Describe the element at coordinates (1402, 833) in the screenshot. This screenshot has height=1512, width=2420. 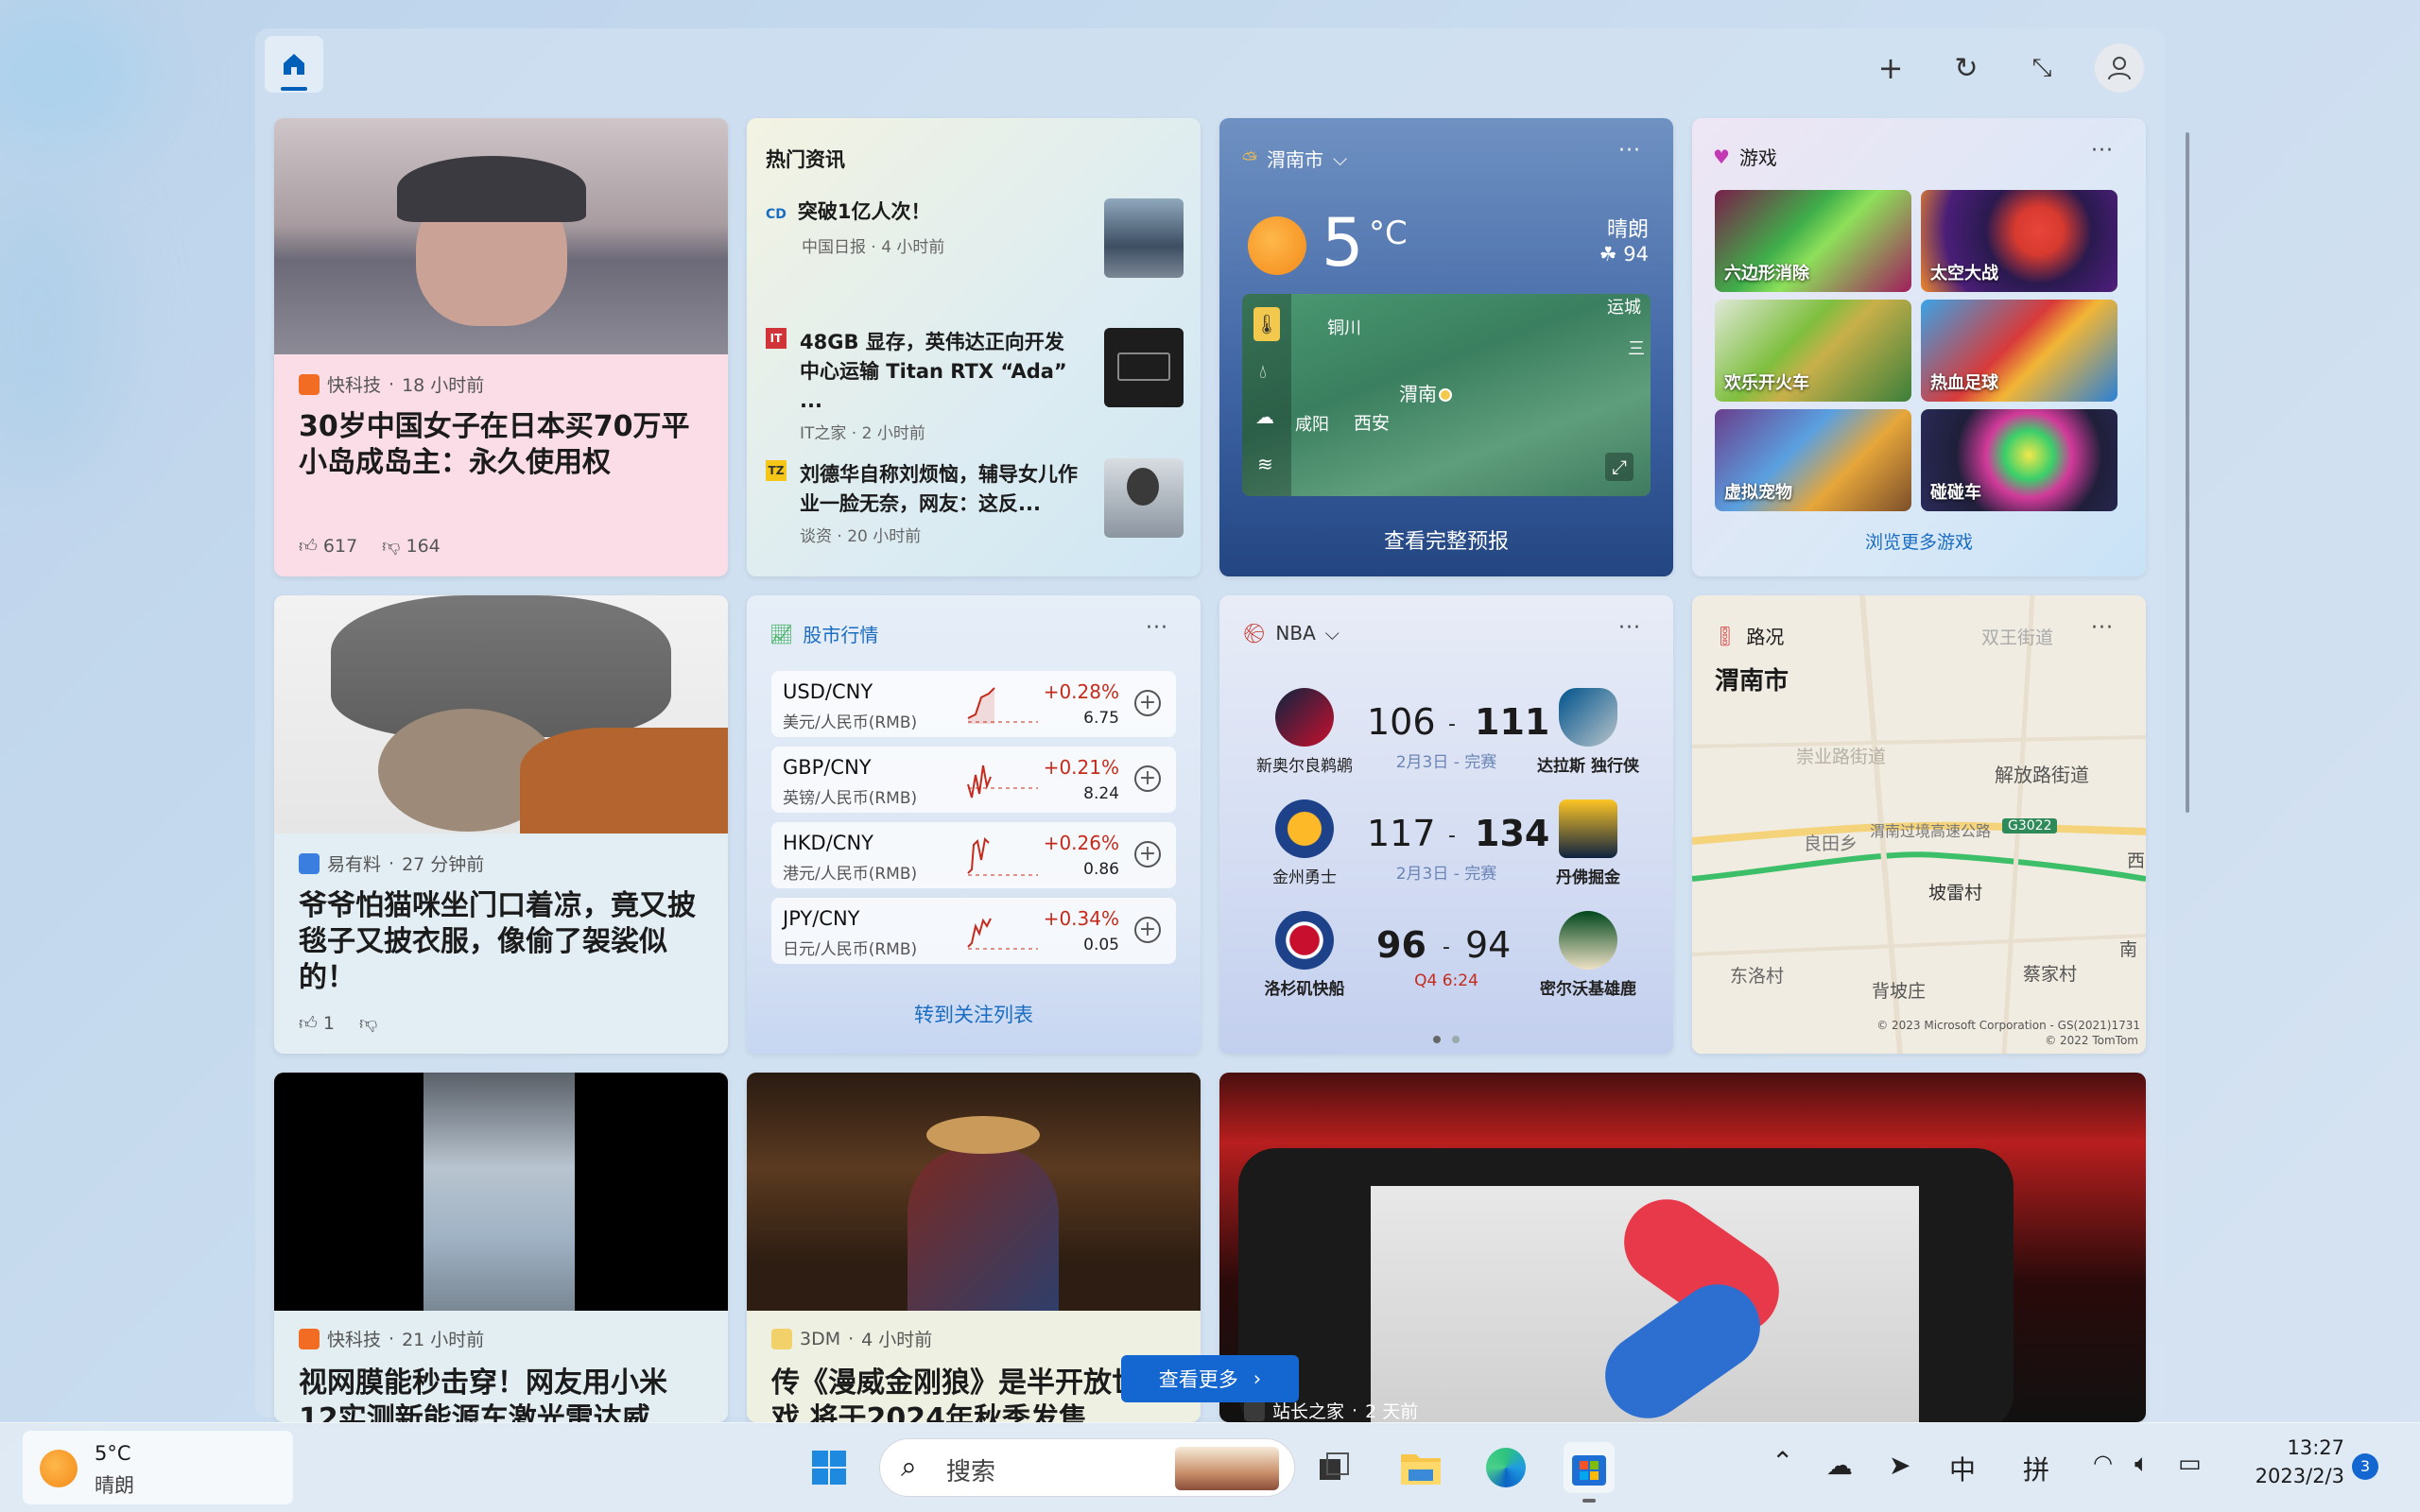
I see `home-score: 117` at that location.